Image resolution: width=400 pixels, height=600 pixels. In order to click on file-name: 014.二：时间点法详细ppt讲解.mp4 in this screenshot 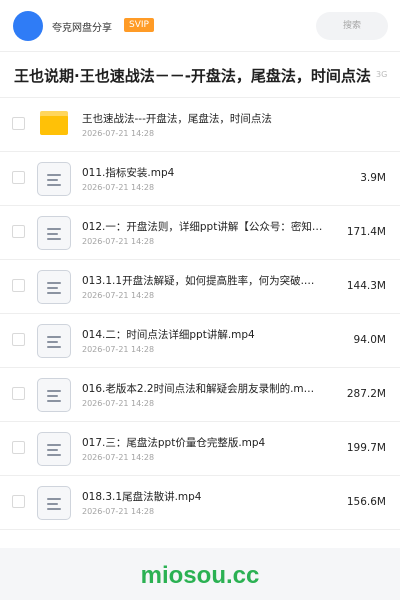, I will do `click(208, 334)`.